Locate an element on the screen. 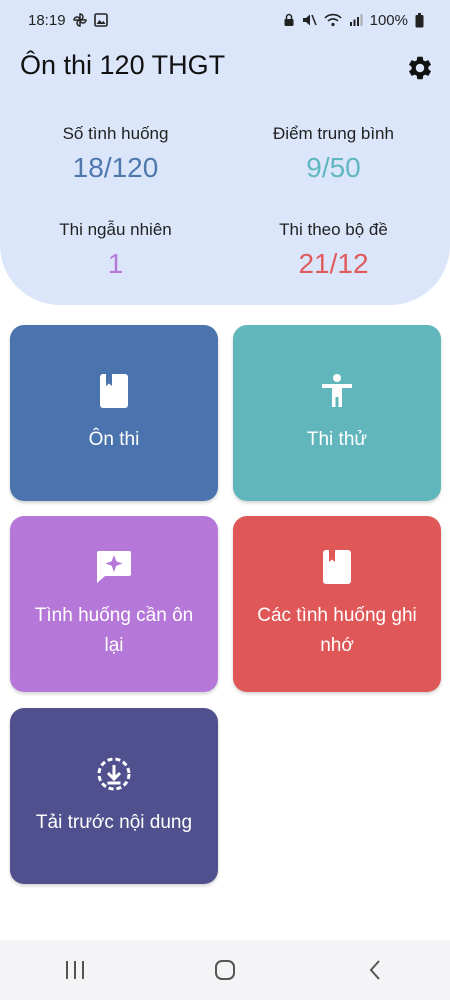 This screenshot has width=450, height=1000. gear-icon is located at coordinates (420, 68).